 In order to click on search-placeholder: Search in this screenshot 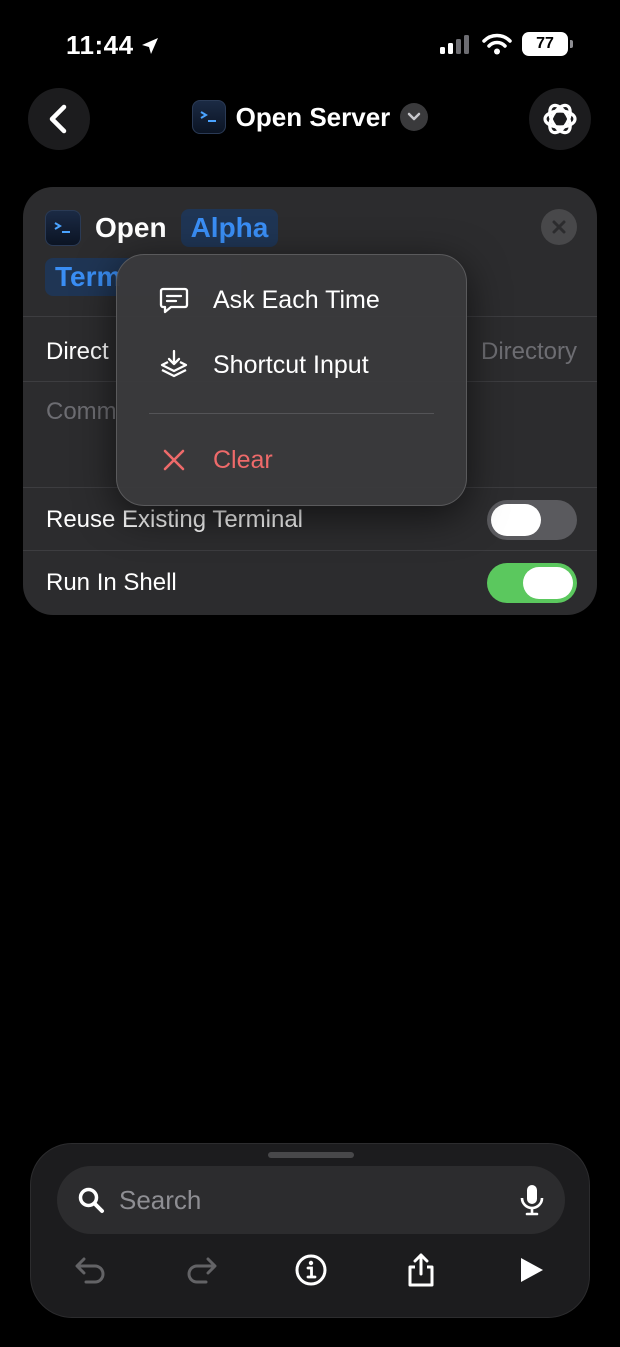, I will do `click(160, 1199)`.